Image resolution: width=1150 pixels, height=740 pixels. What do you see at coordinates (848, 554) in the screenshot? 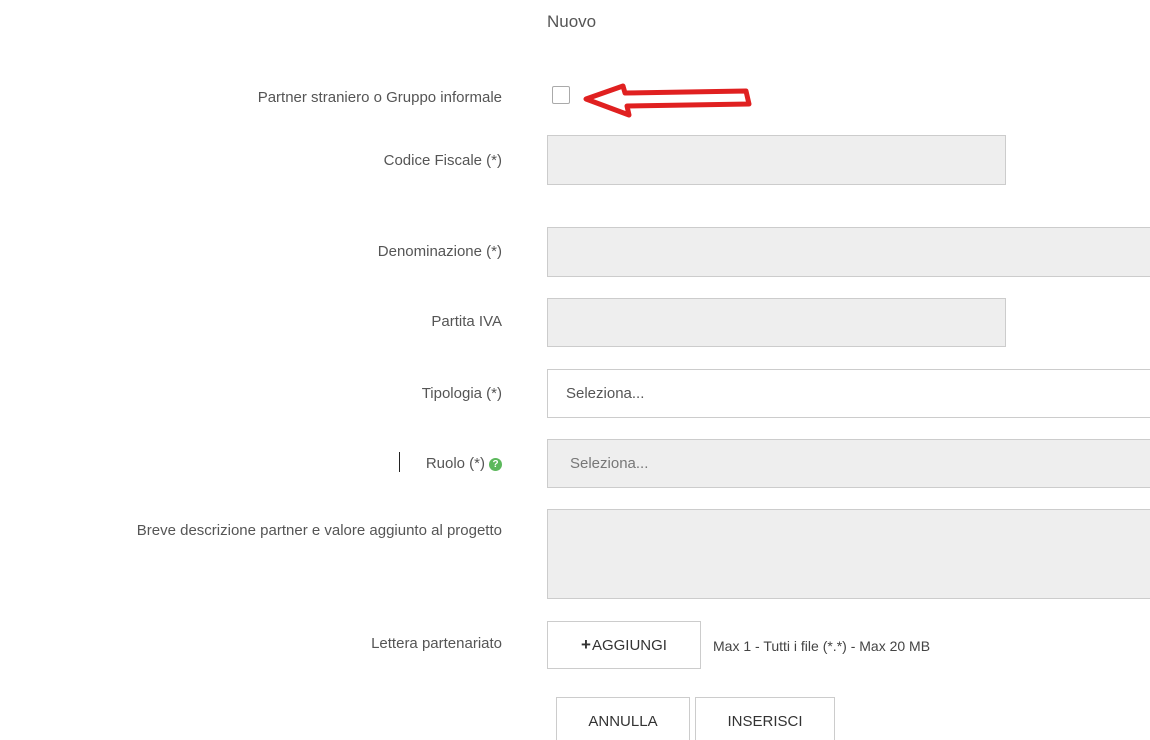
I see `descrizione-textarea` at bounding box center [848, 554].